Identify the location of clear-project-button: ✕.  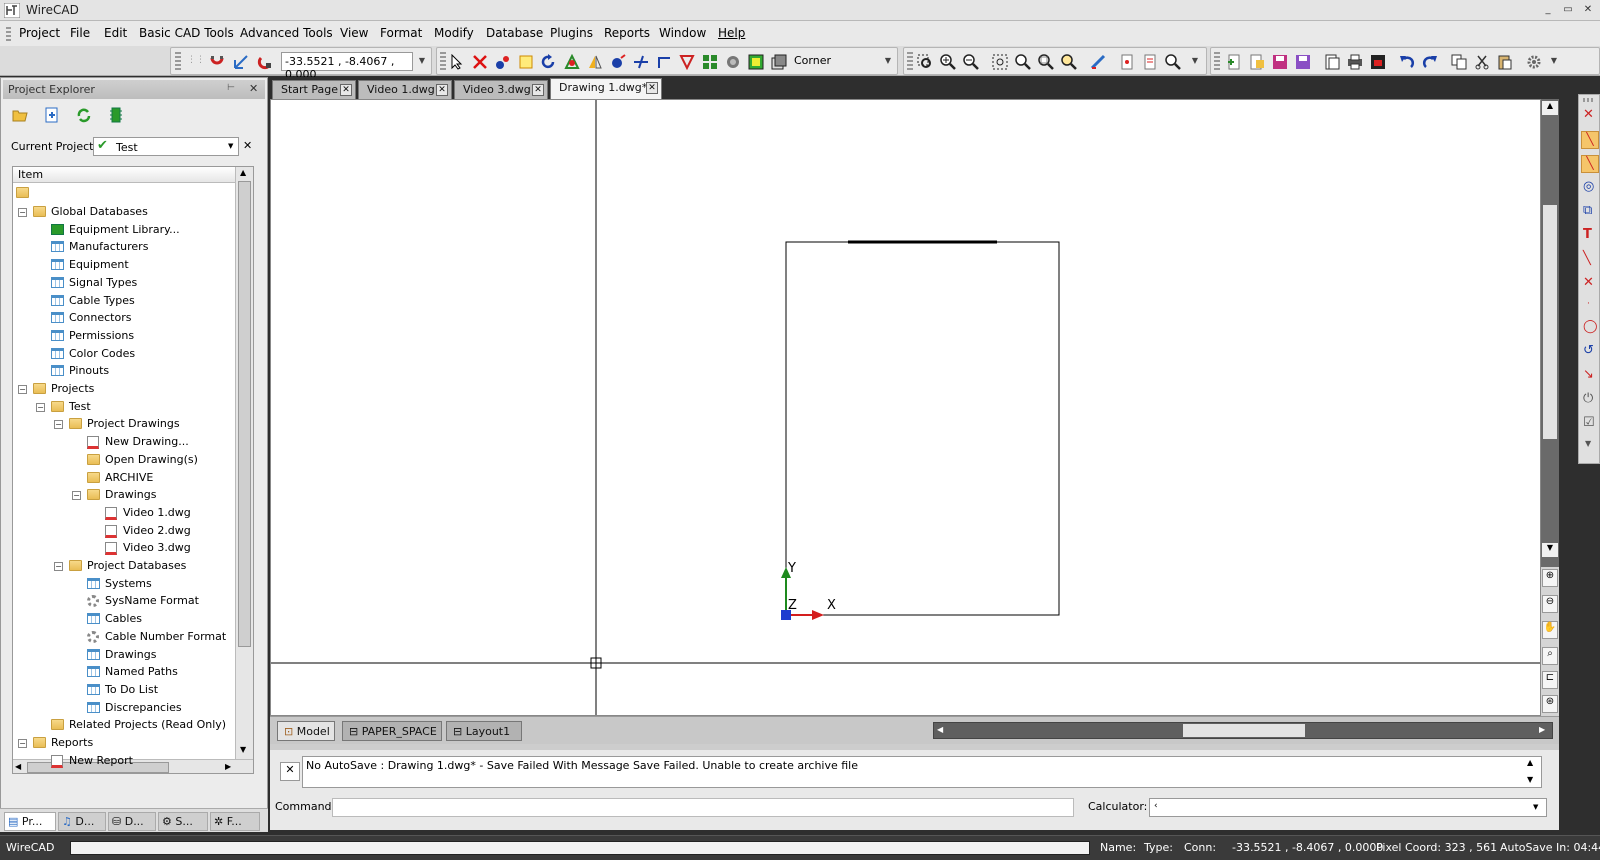
(247, 145).